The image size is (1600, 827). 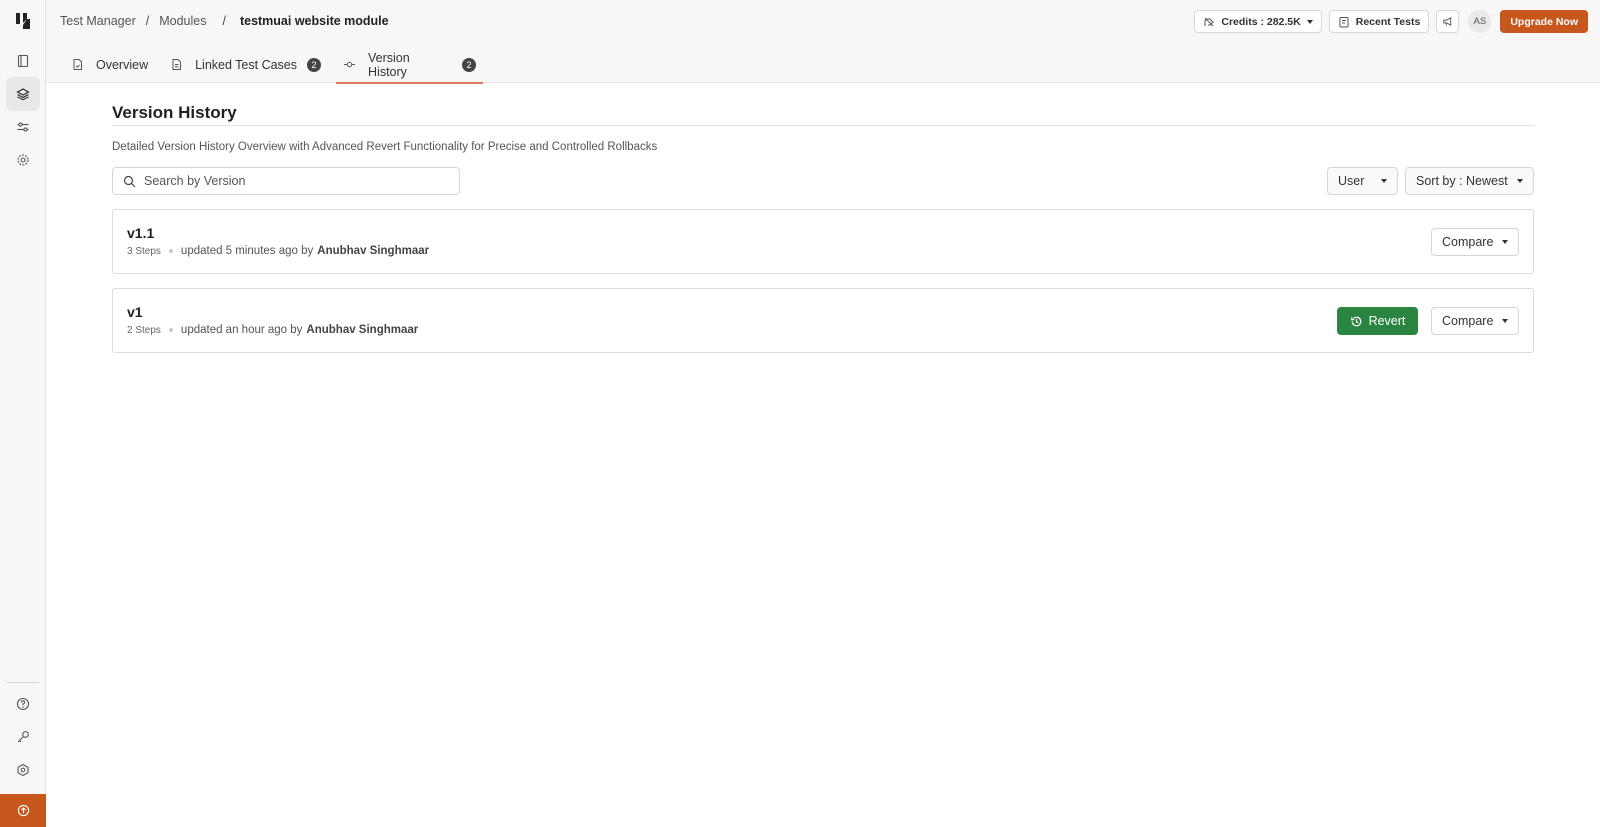 What do you see at coordinates (23, 413) in the screenshot?
I see `sidebar` at bounding box center [23, 413].